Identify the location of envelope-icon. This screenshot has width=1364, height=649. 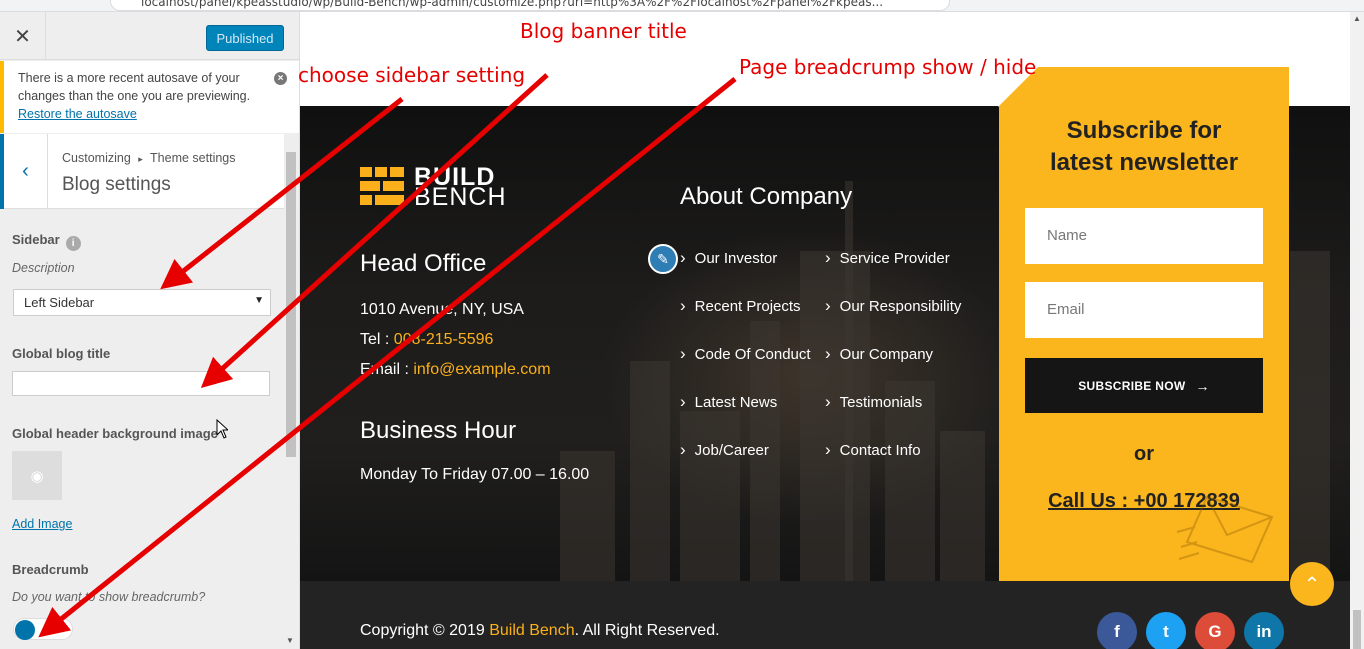
(1225, 529).